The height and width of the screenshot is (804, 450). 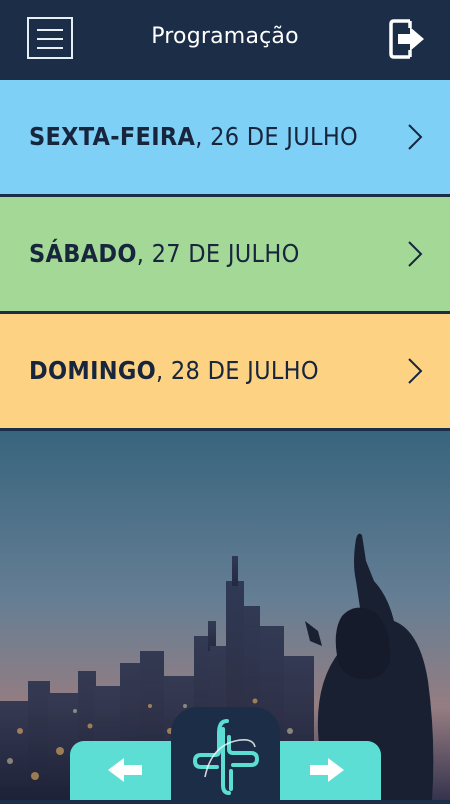 I want to click on day-row-sunday: DOMINGO, 28 DE JULHO, so click(x=225, y=371).